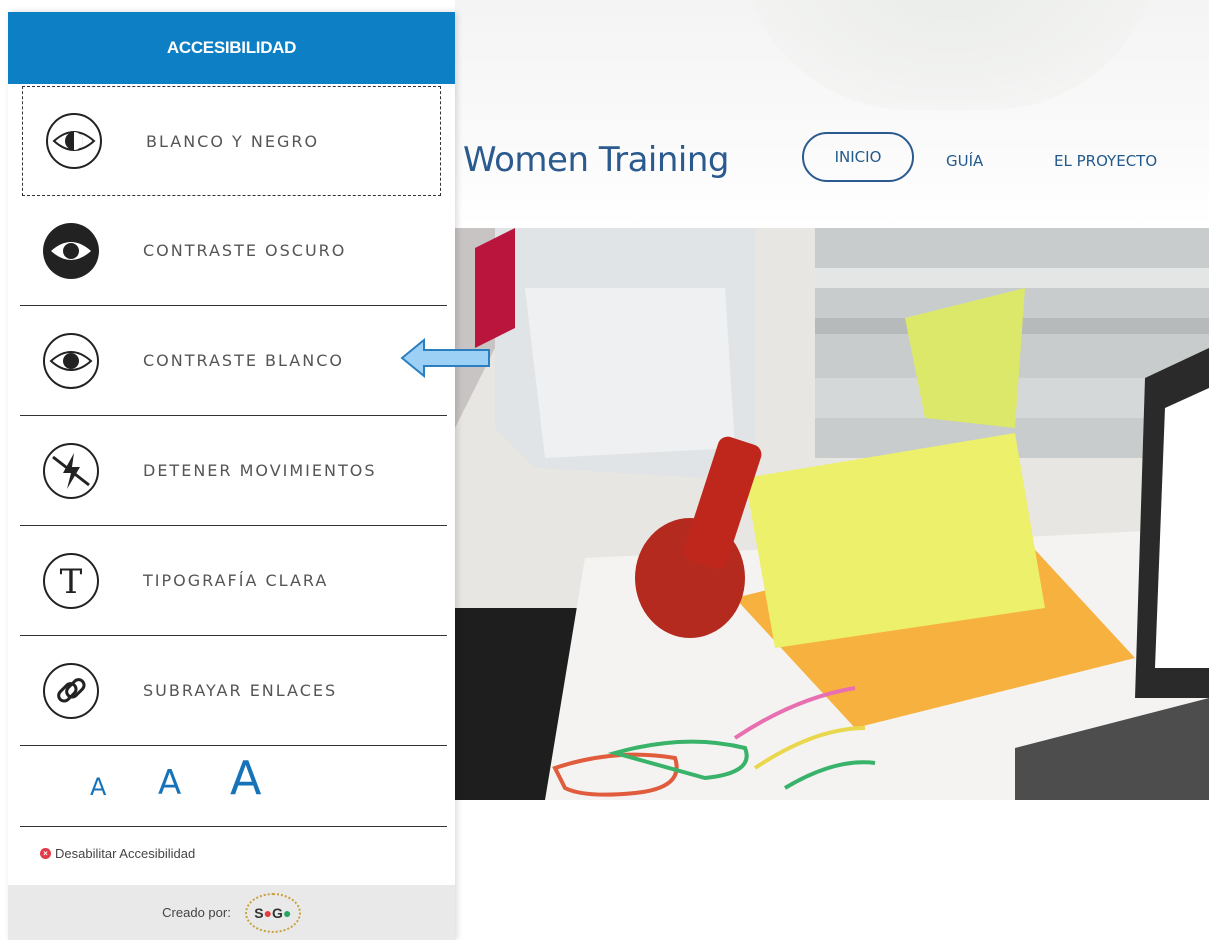 This screenshot has width=1209, height=940. Describe the element at coordinates (245, 250) in the screenshot. I see `option-label: CONTRASTE OSCURO` at that location.